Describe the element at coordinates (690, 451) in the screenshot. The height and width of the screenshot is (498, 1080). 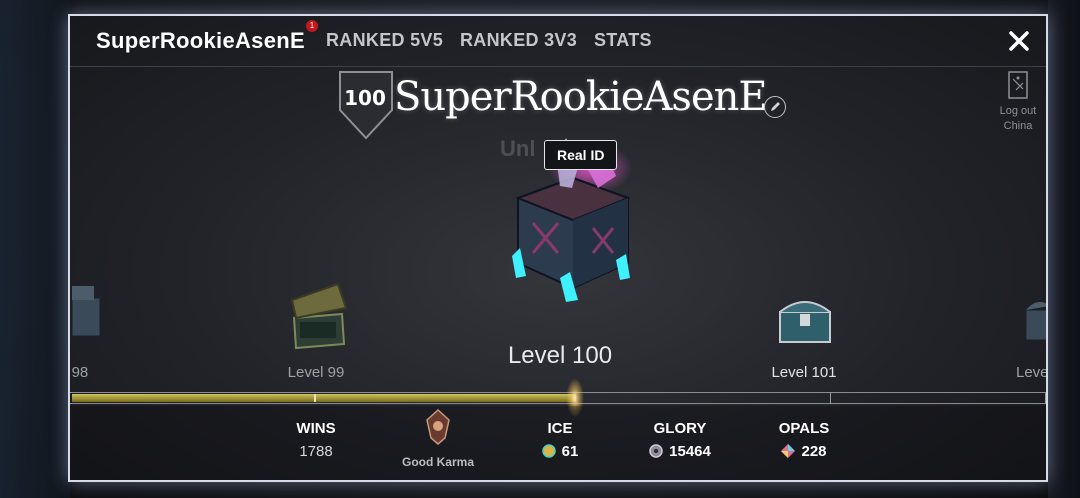
I see `glory-value: 15464` at that location.